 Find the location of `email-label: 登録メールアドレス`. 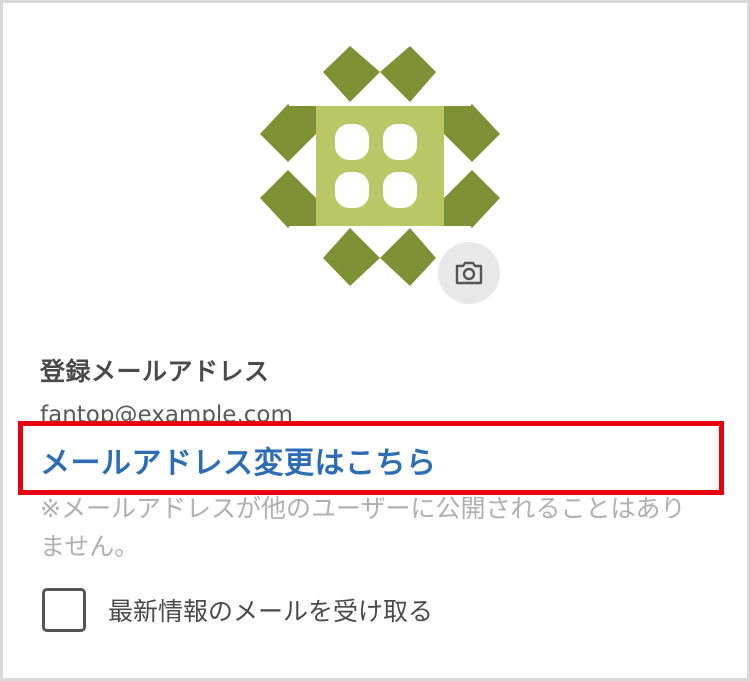

email-label: 登録メールアドレス is located at coordinates (155, 371).